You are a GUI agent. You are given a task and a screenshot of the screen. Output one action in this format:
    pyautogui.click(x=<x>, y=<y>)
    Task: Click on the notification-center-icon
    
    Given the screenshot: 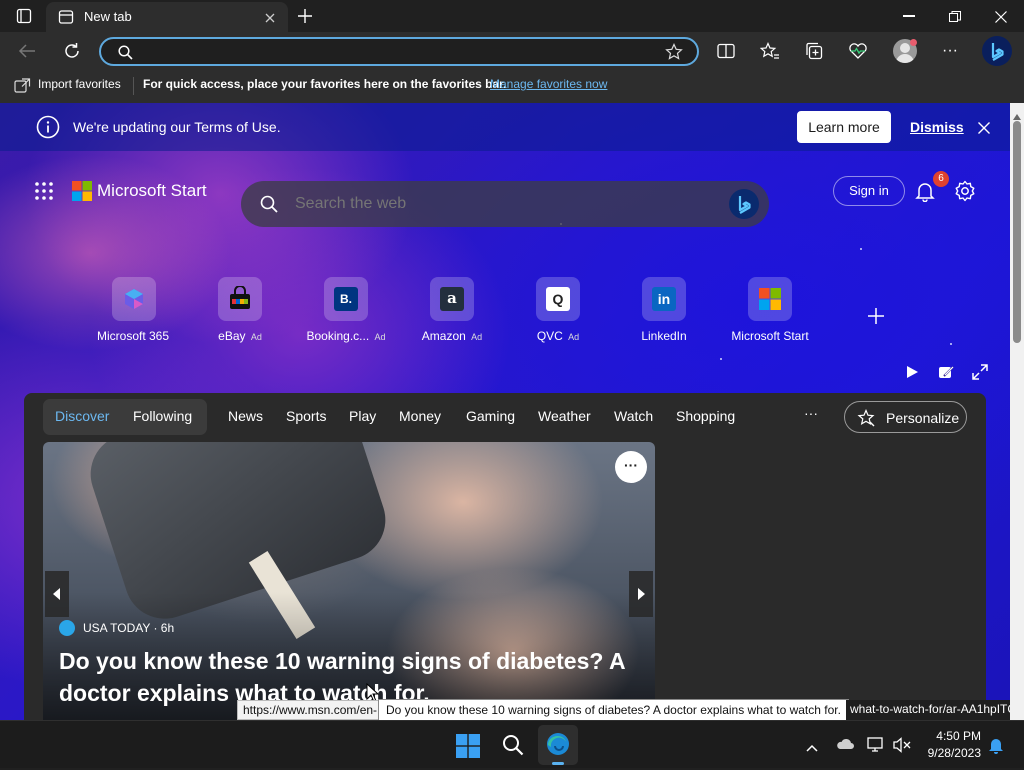 What is the action you would take?
    pyautogui.click(x=996, y=745)
    